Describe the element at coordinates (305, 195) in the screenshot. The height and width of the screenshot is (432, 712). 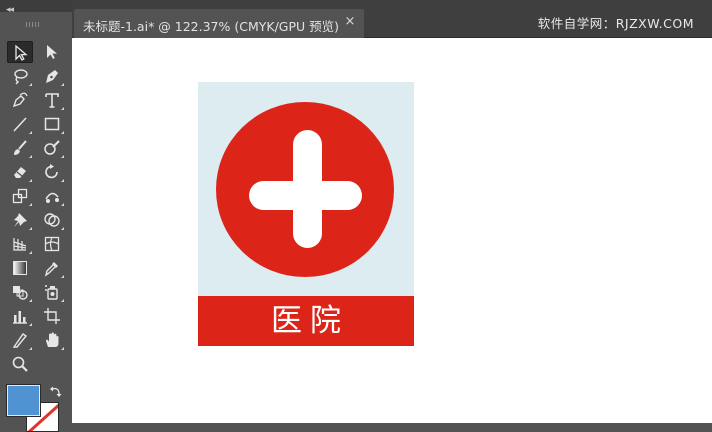
I see `cross-horizontal-bar` at that location.